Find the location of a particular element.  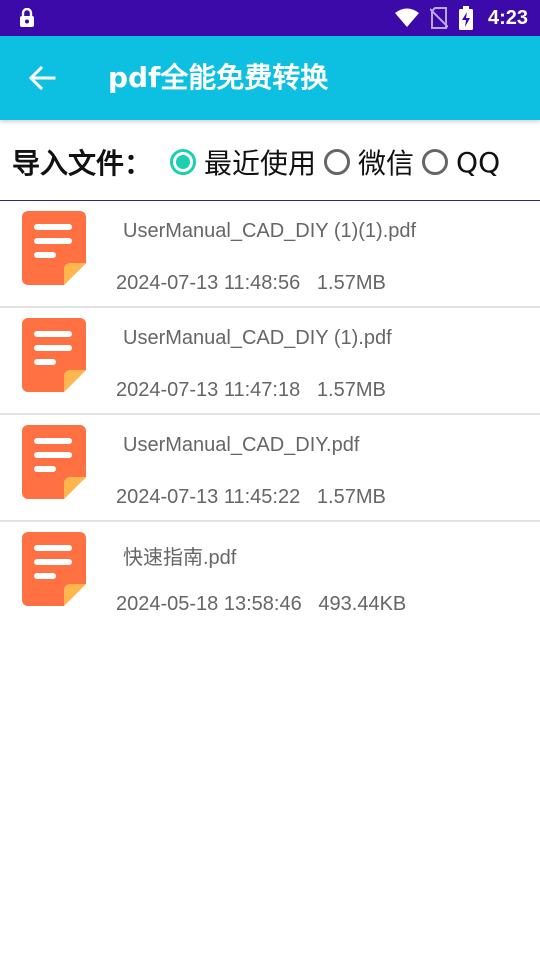

back-button is located at coordinates (42, 78).